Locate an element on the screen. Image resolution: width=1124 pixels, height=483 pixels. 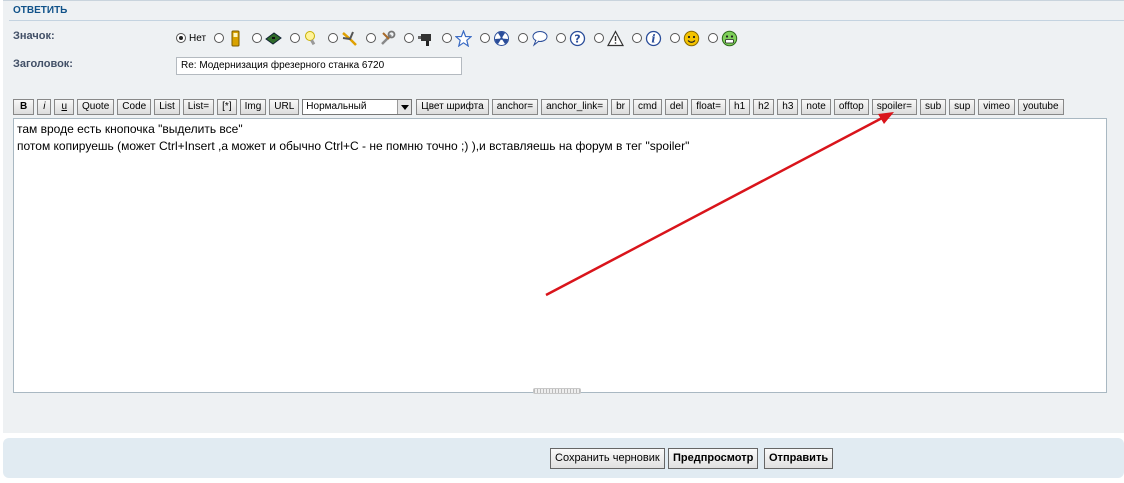
list-button: List is located at coordinates (167, 106).